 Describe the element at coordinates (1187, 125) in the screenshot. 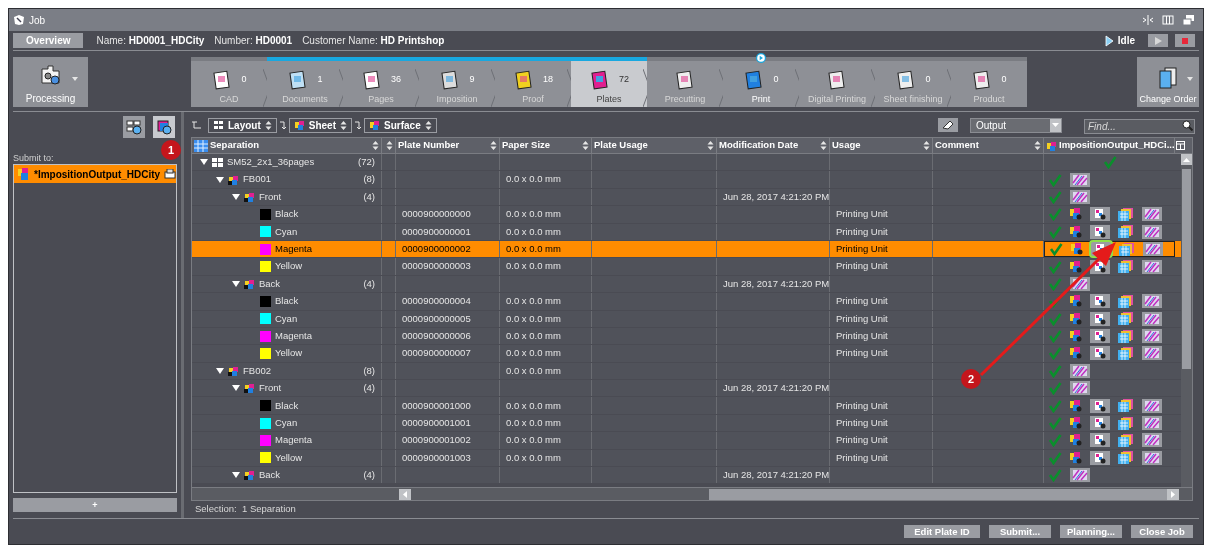

I see `search-icon` at that location.